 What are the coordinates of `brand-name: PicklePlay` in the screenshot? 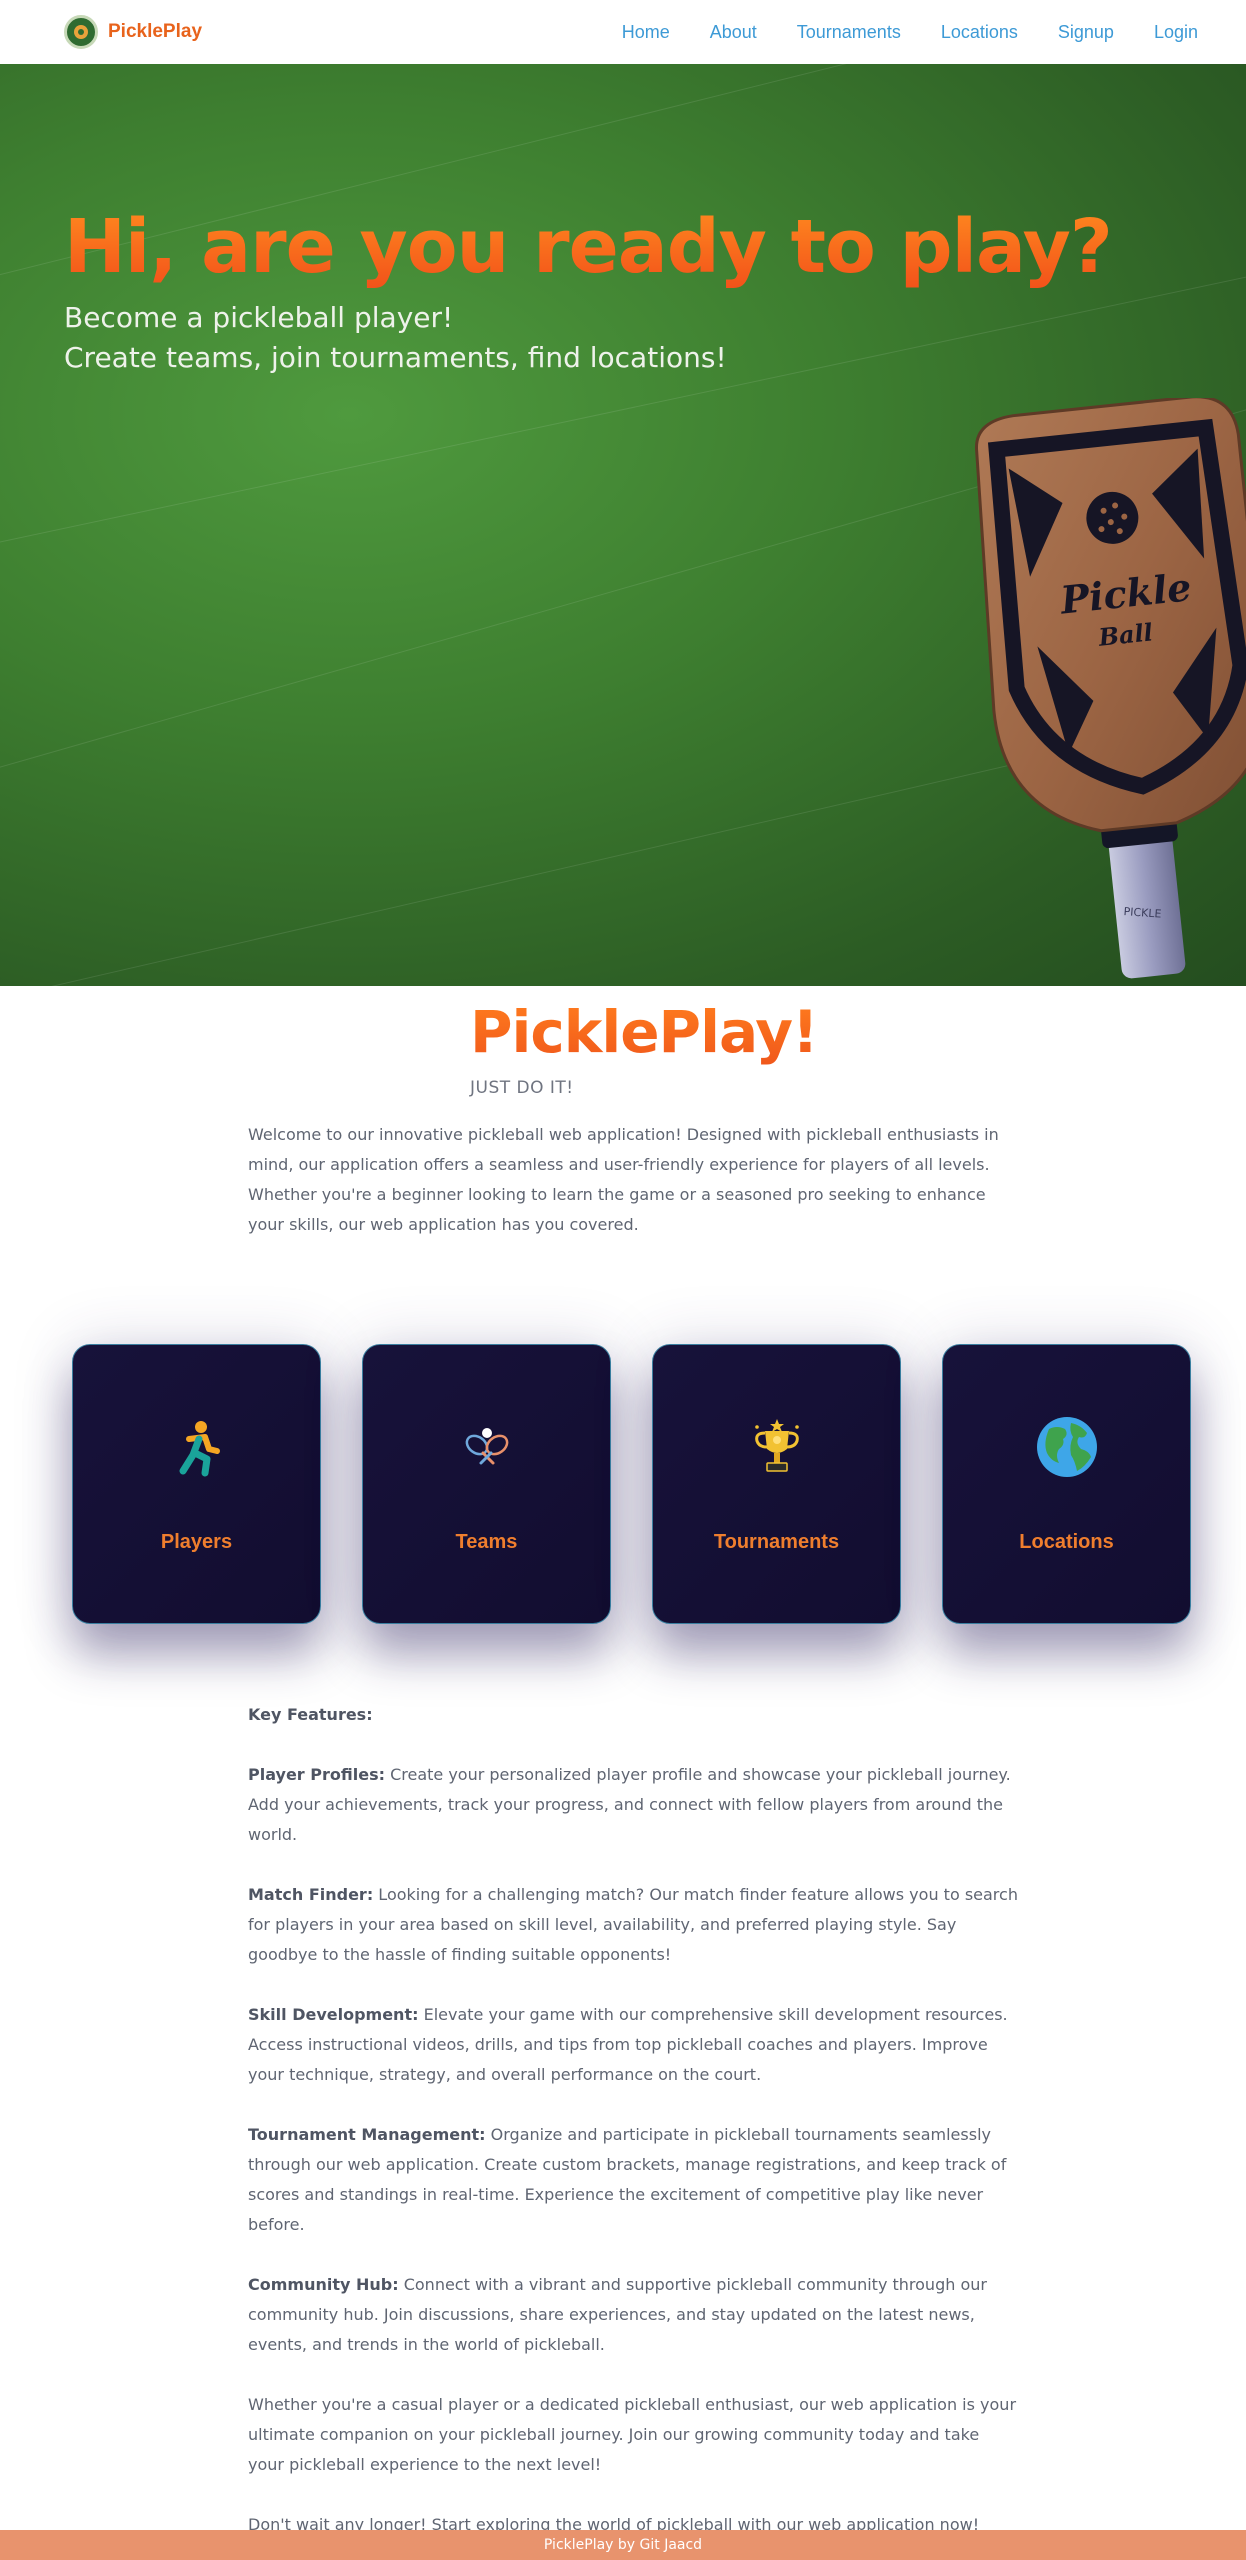 It's located at (155, 31).